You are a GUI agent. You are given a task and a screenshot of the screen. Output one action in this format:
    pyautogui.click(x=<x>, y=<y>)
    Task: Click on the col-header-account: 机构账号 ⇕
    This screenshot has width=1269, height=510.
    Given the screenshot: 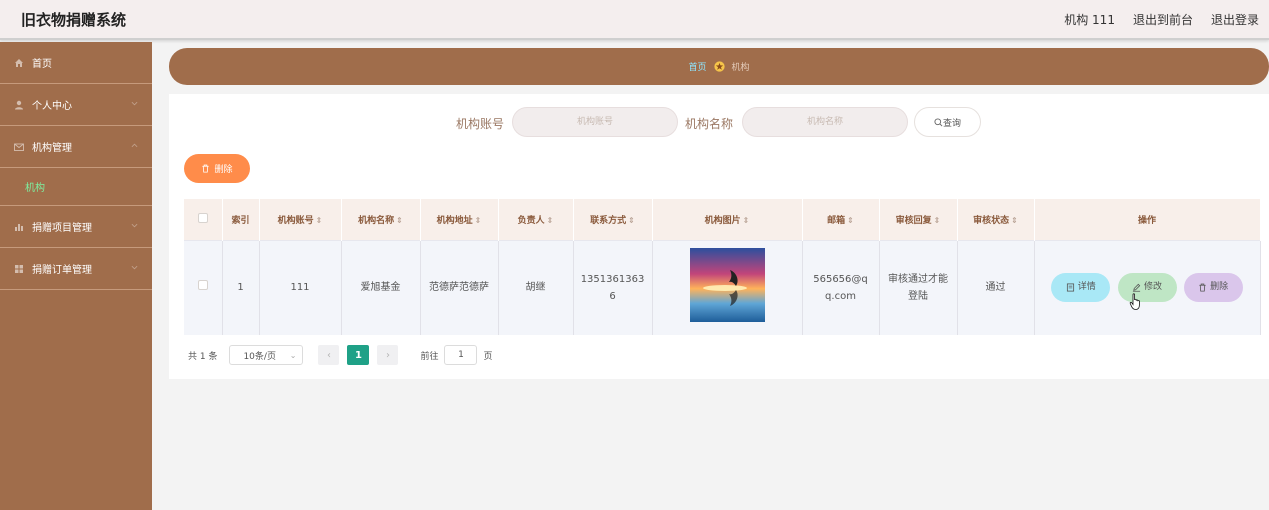 What is the action you would take?
    pyautogui.click(x=300, y=219)
    